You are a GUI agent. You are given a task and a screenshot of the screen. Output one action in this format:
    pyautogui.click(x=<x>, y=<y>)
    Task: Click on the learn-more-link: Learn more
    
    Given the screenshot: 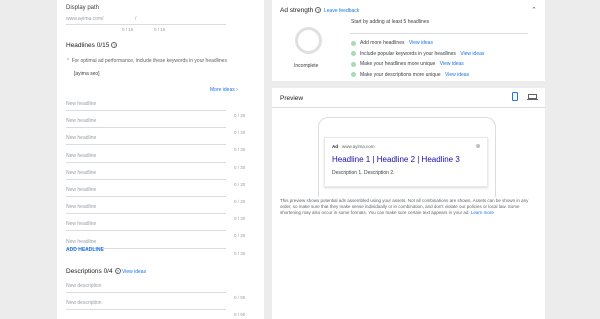 What is the action you would take?
    pyautogui.click(x=482, y=212)
    